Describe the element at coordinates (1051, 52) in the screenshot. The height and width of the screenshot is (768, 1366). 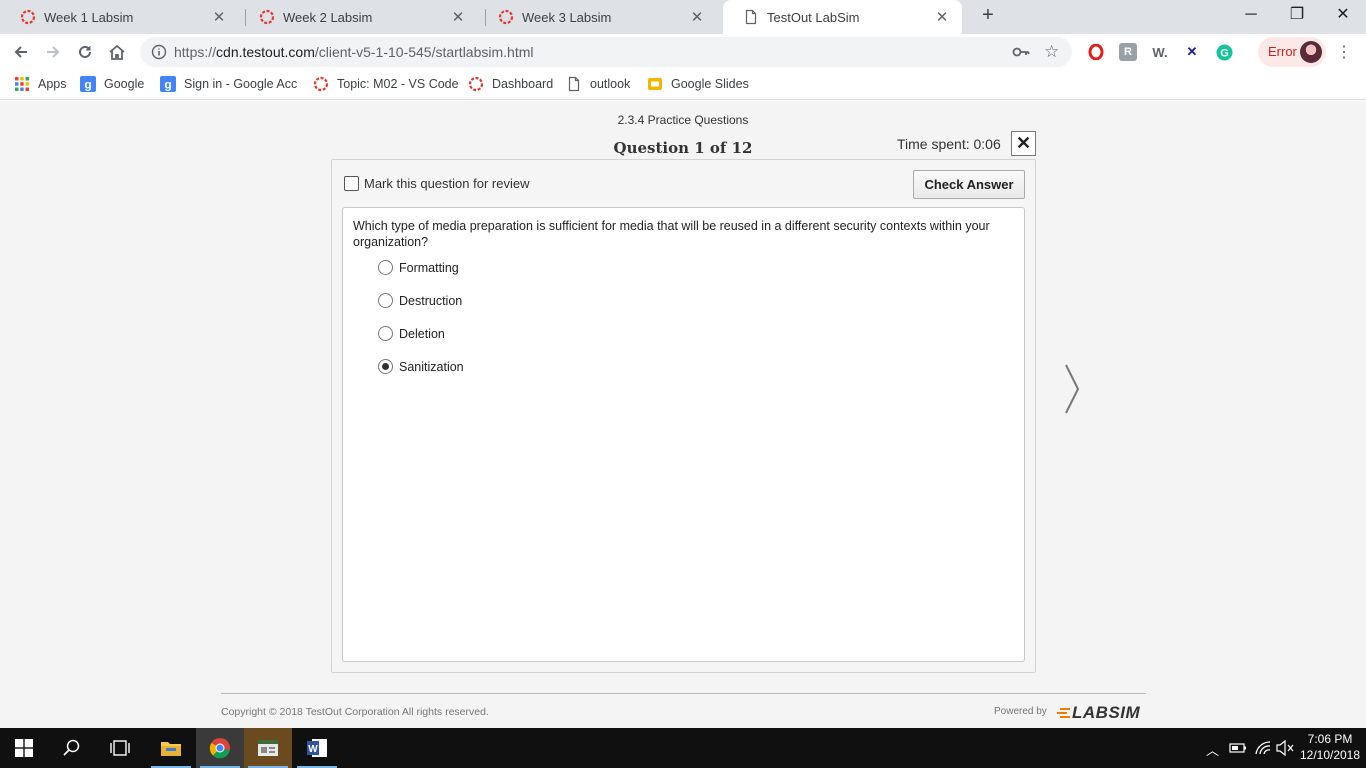
I see `star-icon: ☆` at that location.